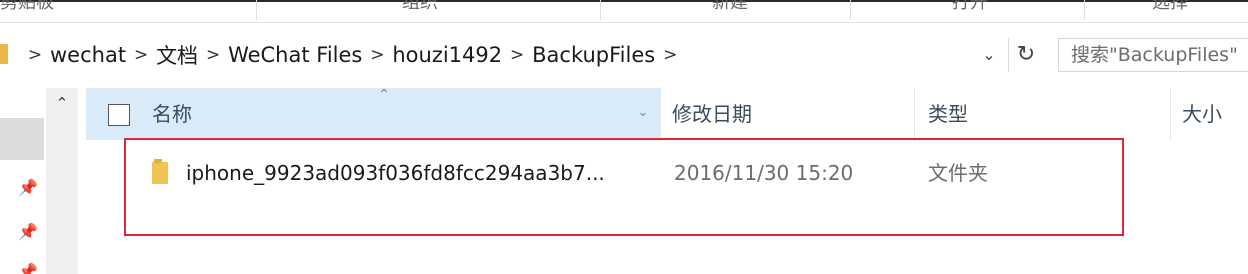 The height and width of the screenshot is (274, 1248). Describe the element at coordinates (172, 114) in the screenshot. I see `column-label-name: 名称` at that location.